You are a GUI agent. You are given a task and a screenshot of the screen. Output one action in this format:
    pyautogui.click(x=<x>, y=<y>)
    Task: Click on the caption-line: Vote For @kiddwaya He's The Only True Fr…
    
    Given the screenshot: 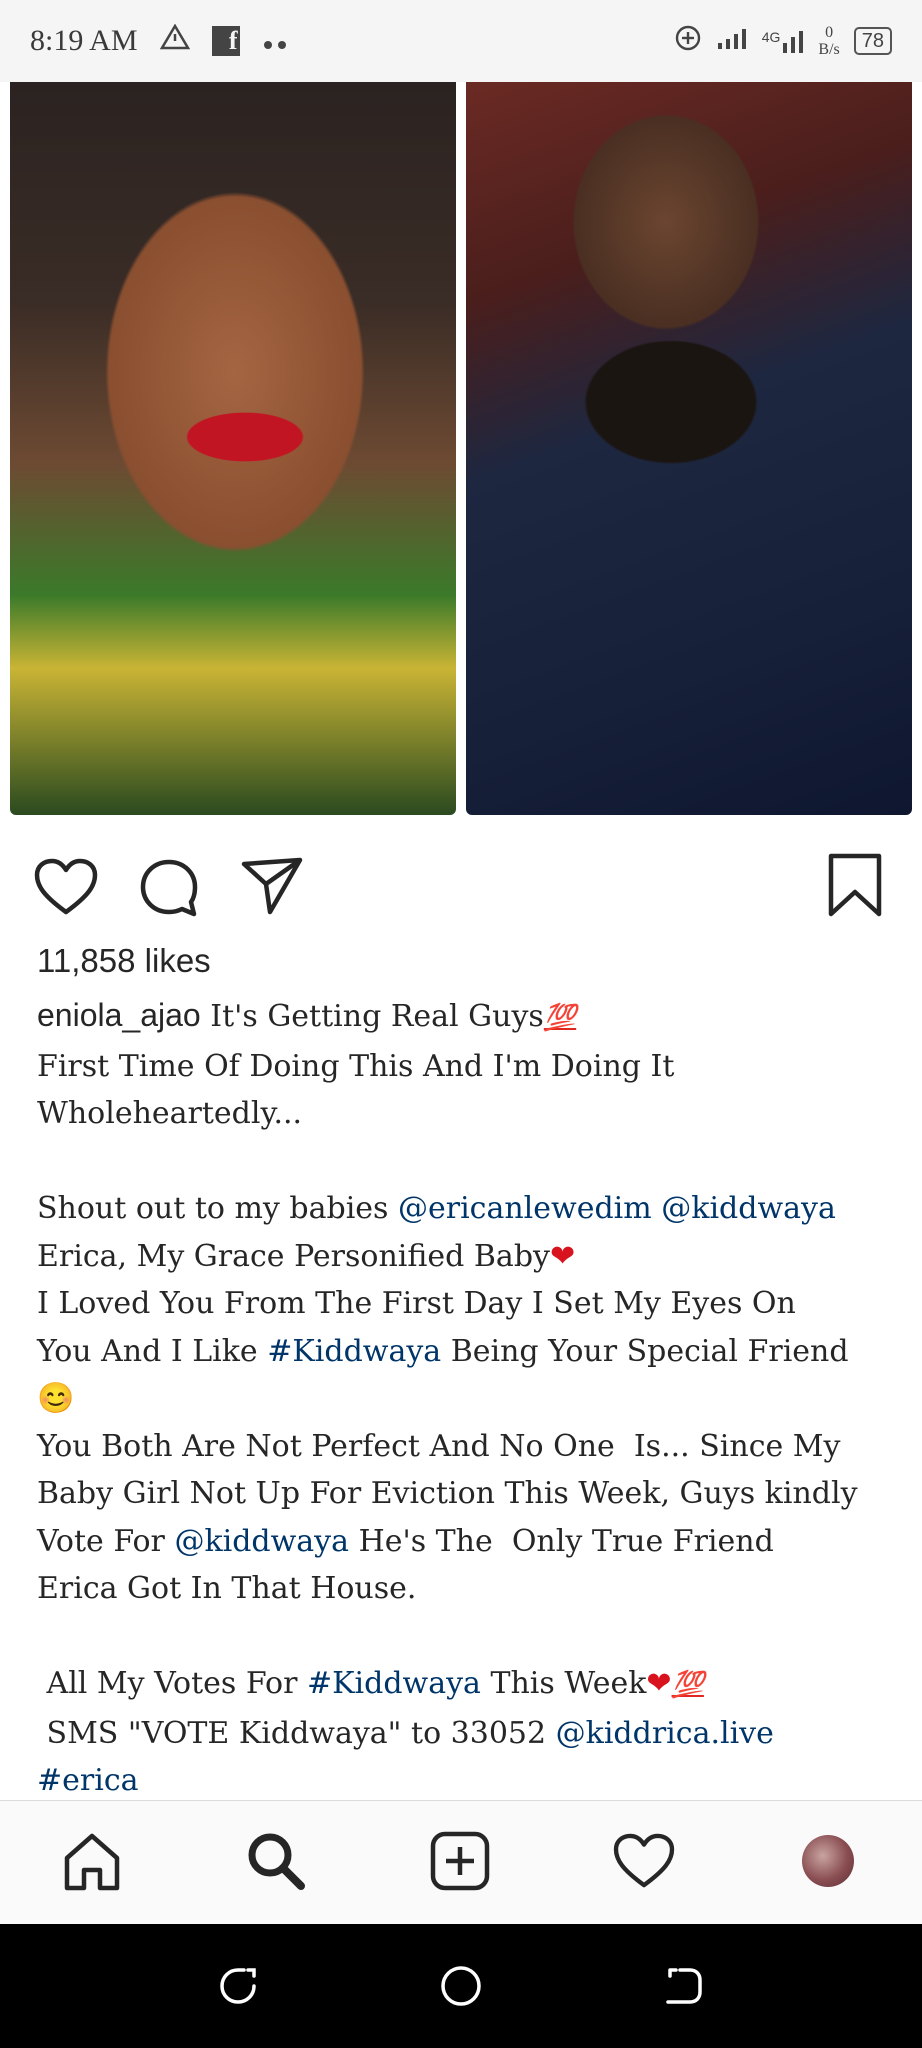 What is the action you would take?
    pyautogui.click(x=467, y=1542)
    